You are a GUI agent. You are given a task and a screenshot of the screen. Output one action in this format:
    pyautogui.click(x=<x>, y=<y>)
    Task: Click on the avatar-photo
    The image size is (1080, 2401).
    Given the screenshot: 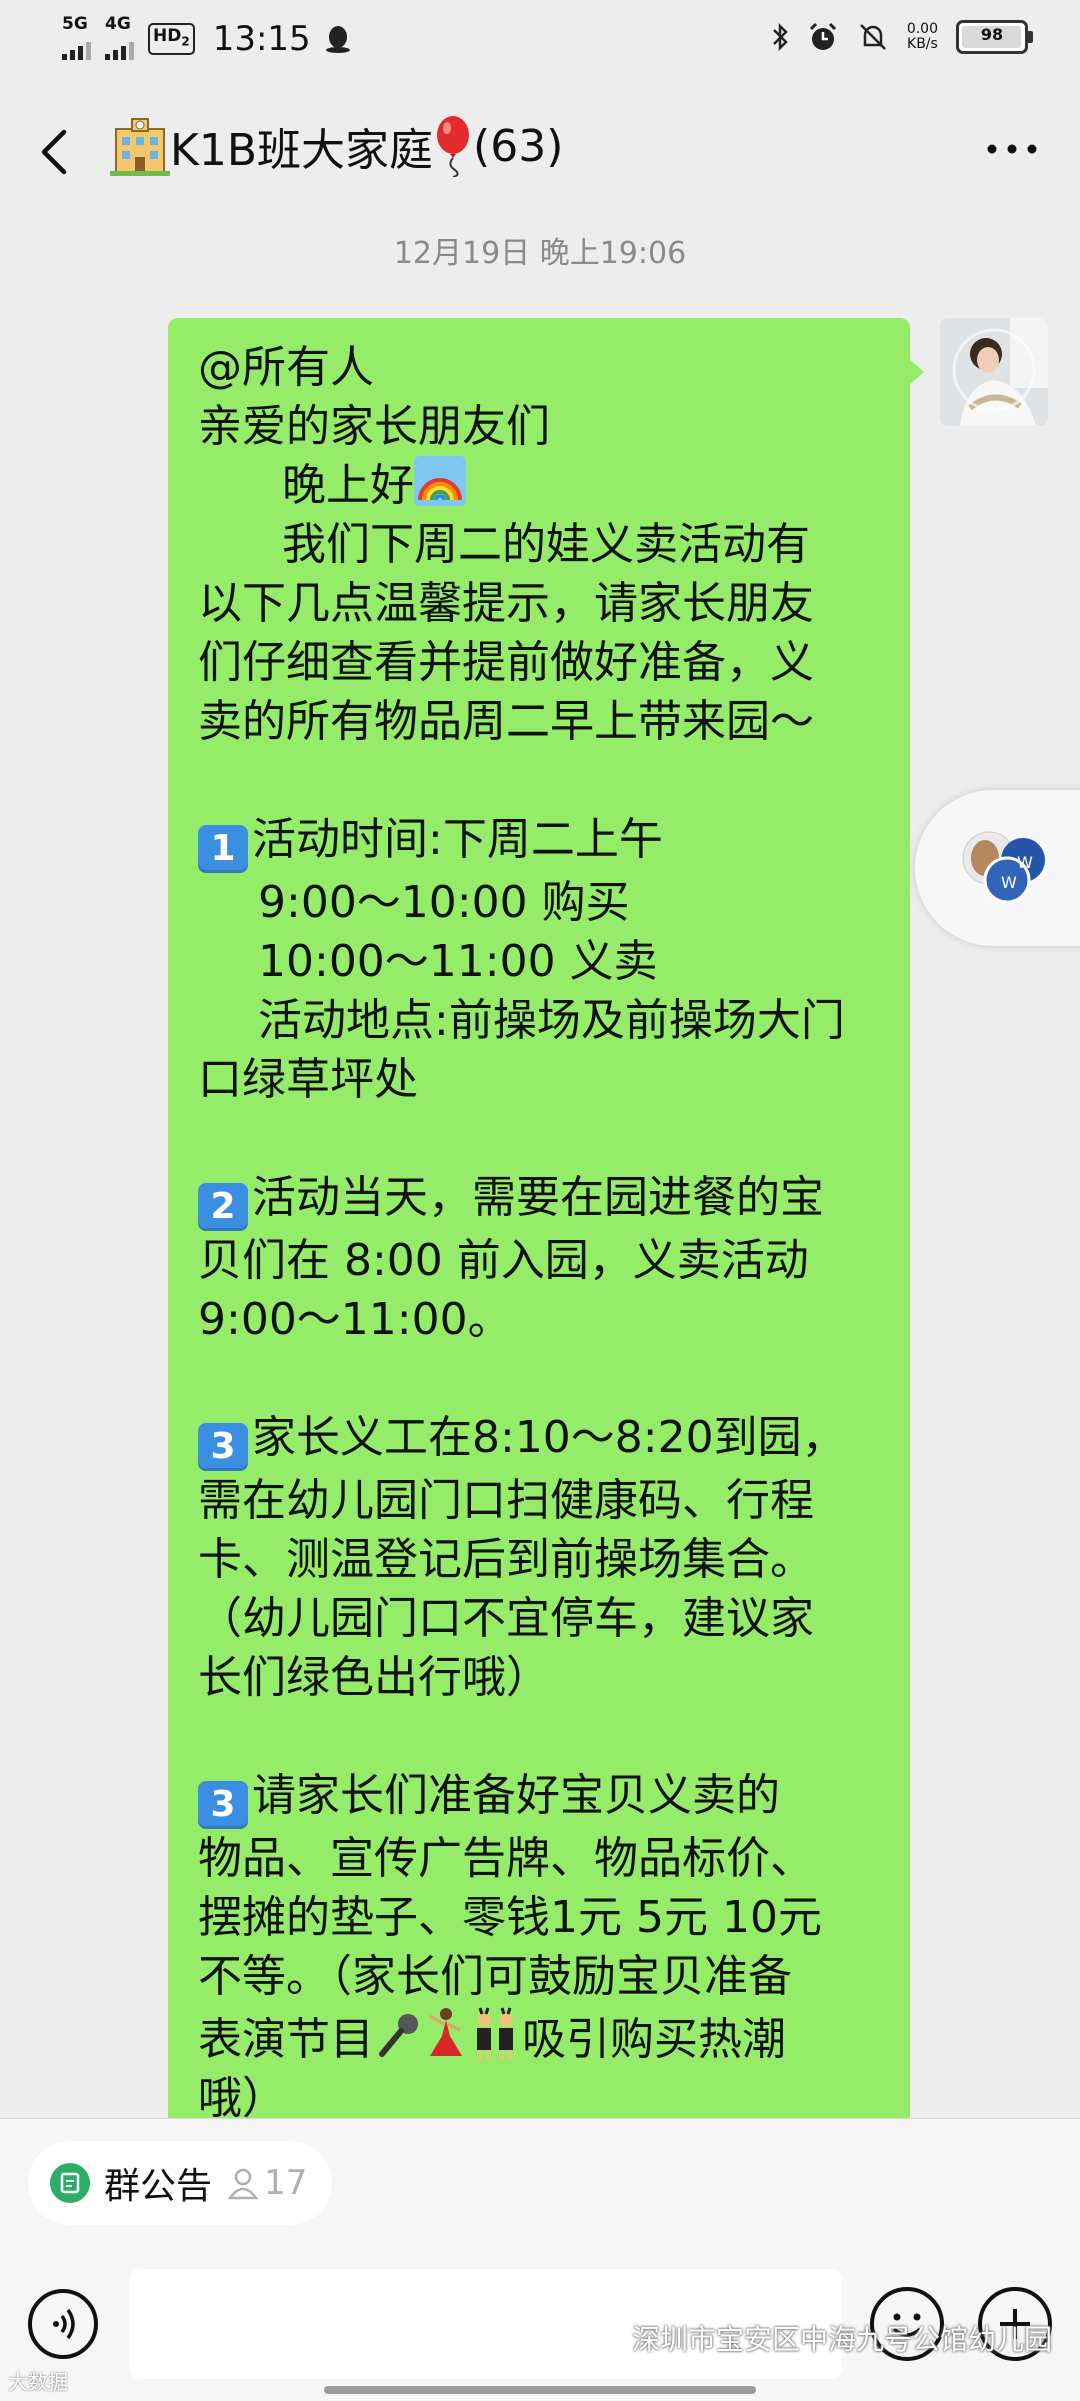 What is the action you would take?
    pyautogui.click(x=994, y=372)
    